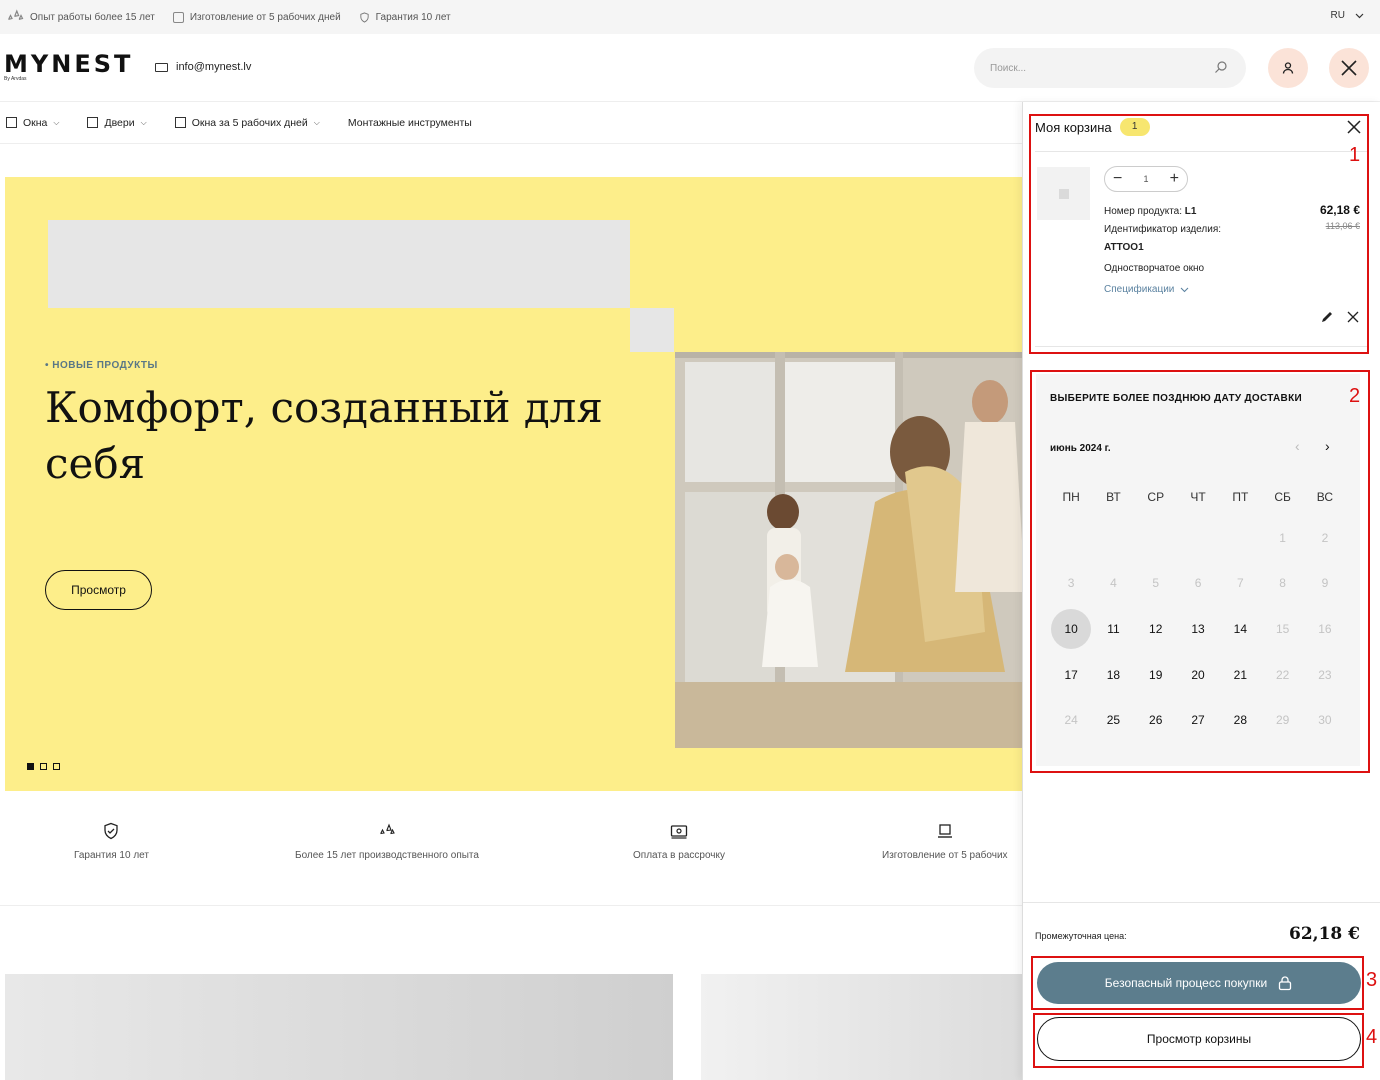  I want to click on nav-item-tools: Монтажные инструменты, so click(410, 123).